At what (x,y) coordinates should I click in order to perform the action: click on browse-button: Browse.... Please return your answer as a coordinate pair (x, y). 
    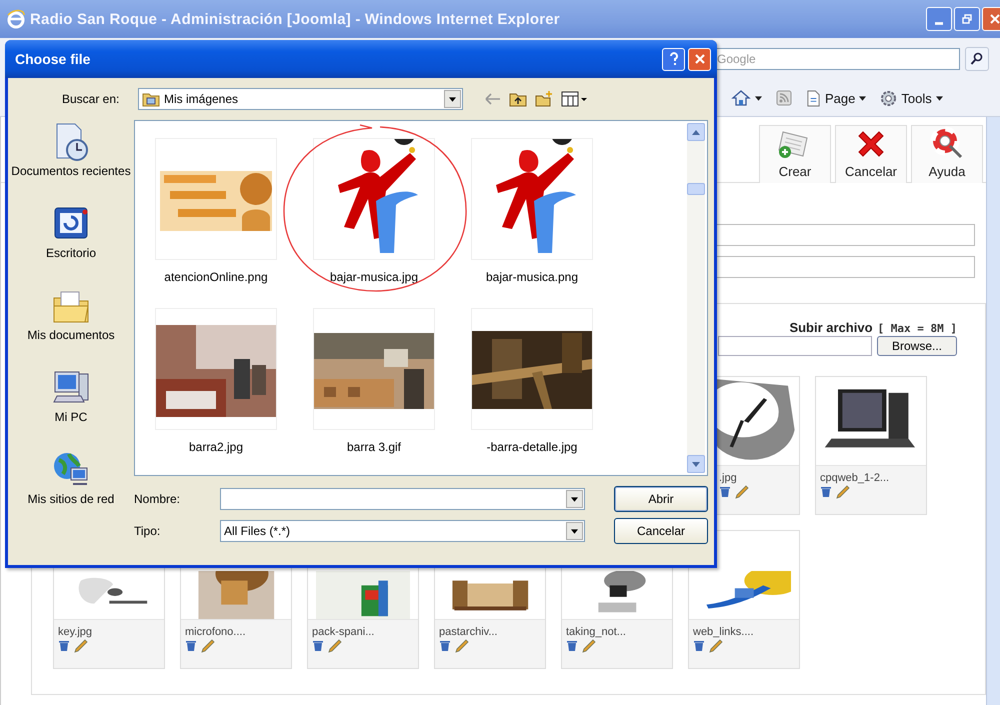
    Looking at the image, I should click on (917, 346).